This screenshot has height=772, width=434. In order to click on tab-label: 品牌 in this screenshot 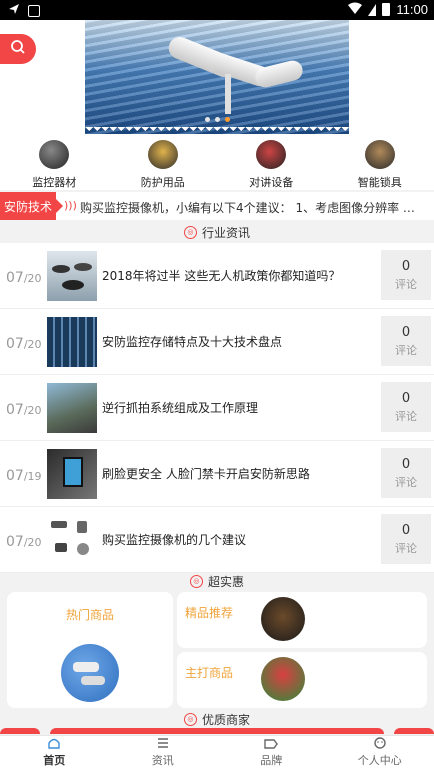, I will do `click(271, 760)`.